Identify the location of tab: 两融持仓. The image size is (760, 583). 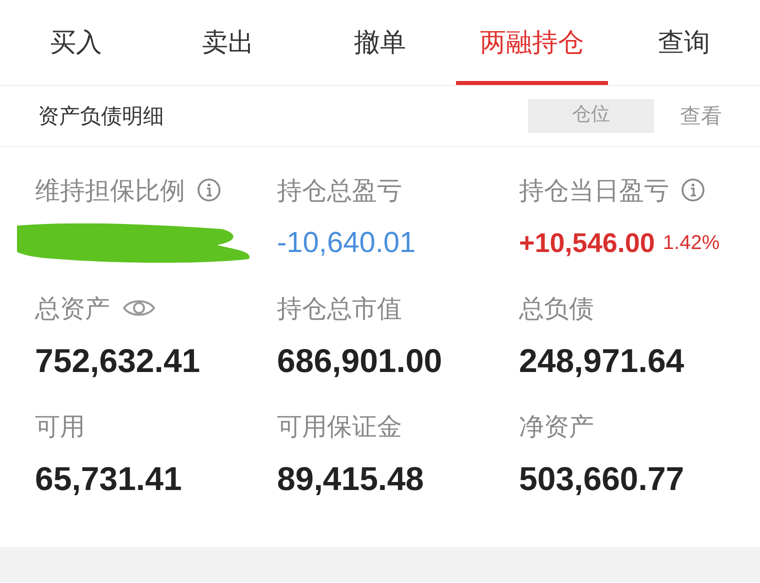
(532, 42).